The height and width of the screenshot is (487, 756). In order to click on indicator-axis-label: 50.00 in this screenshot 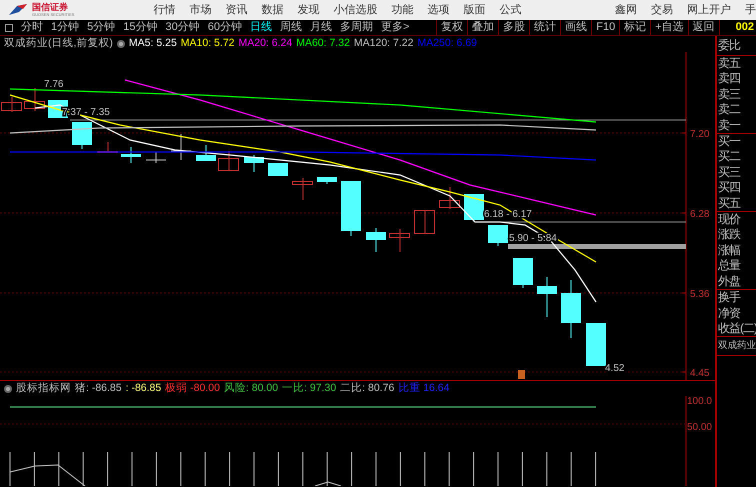, I will do `click(699, 427)`.